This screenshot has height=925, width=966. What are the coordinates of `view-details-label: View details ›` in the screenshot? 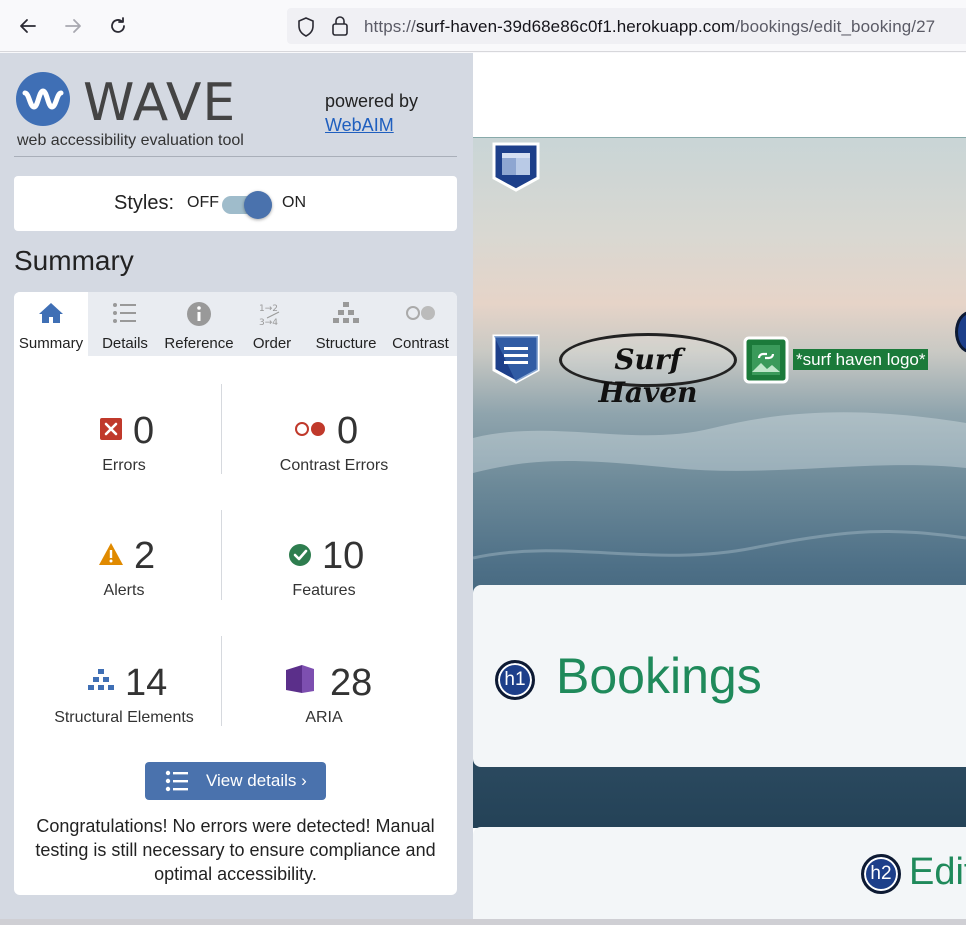 It's located at (256, 780).